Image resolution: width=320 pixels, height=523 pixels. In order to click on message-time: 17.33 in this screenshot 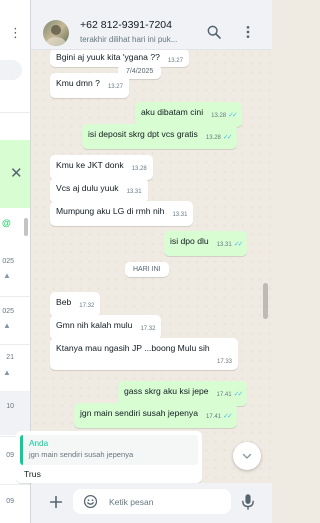, I will do `click(224, 362)`.